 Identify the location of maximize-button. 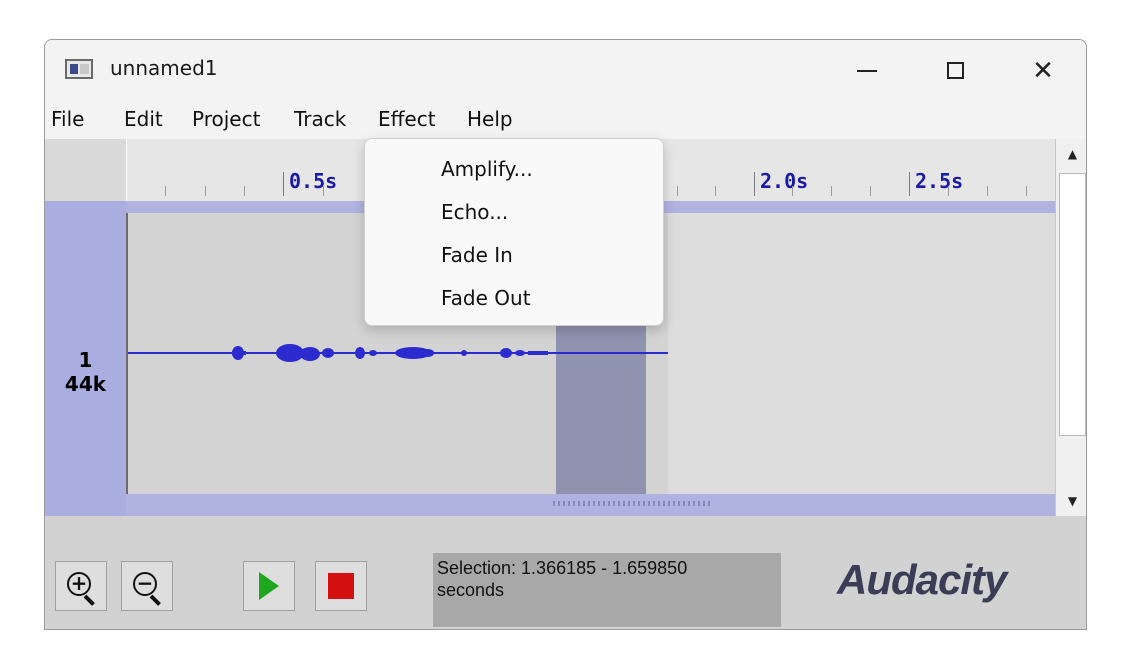
(955, 70).